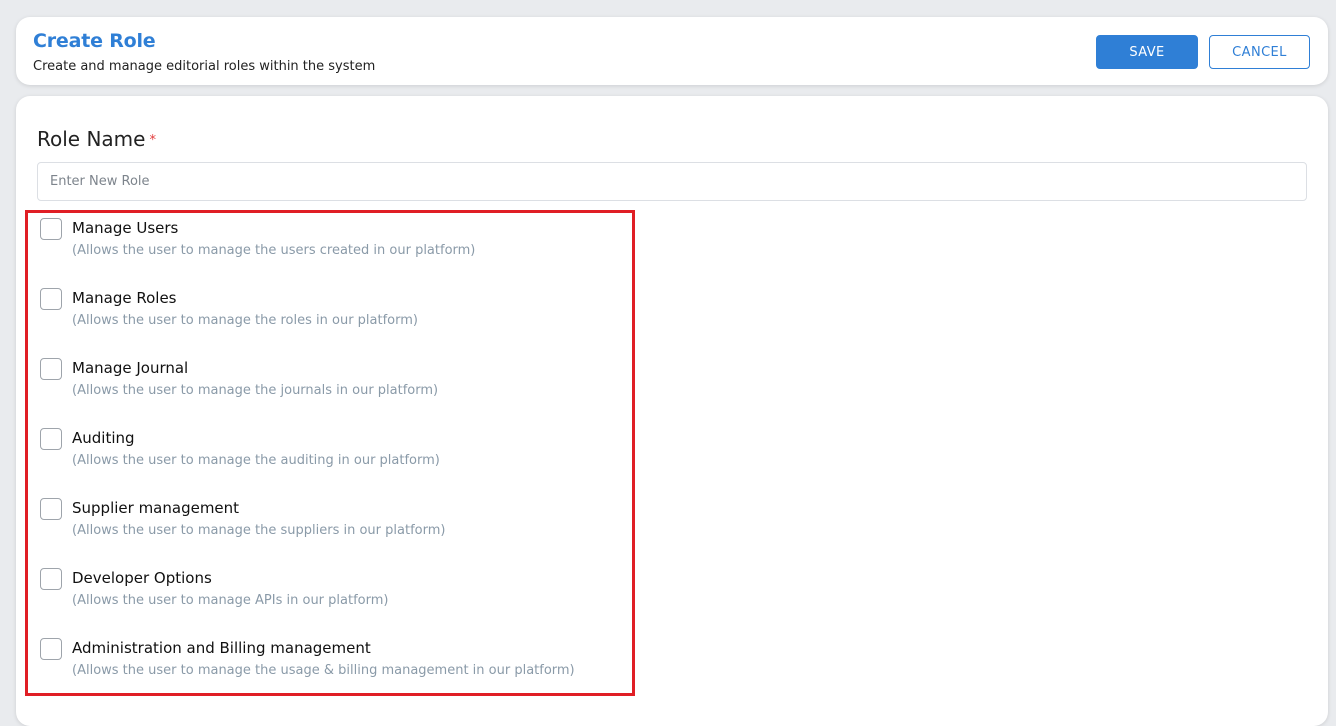 Image resolution: width=1336 pixels, height=726 pixels. Describe the element at coordinates (51, 509) in the screenshot. I see `supplier-management-checkbox` at that location.